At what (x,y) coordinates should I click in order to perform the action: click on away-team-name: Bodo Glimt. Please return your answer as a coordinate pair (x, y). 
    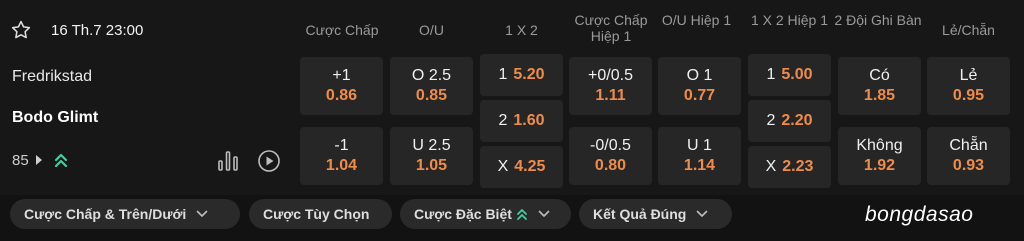
    Looking at the image, I should click on (55, 117).